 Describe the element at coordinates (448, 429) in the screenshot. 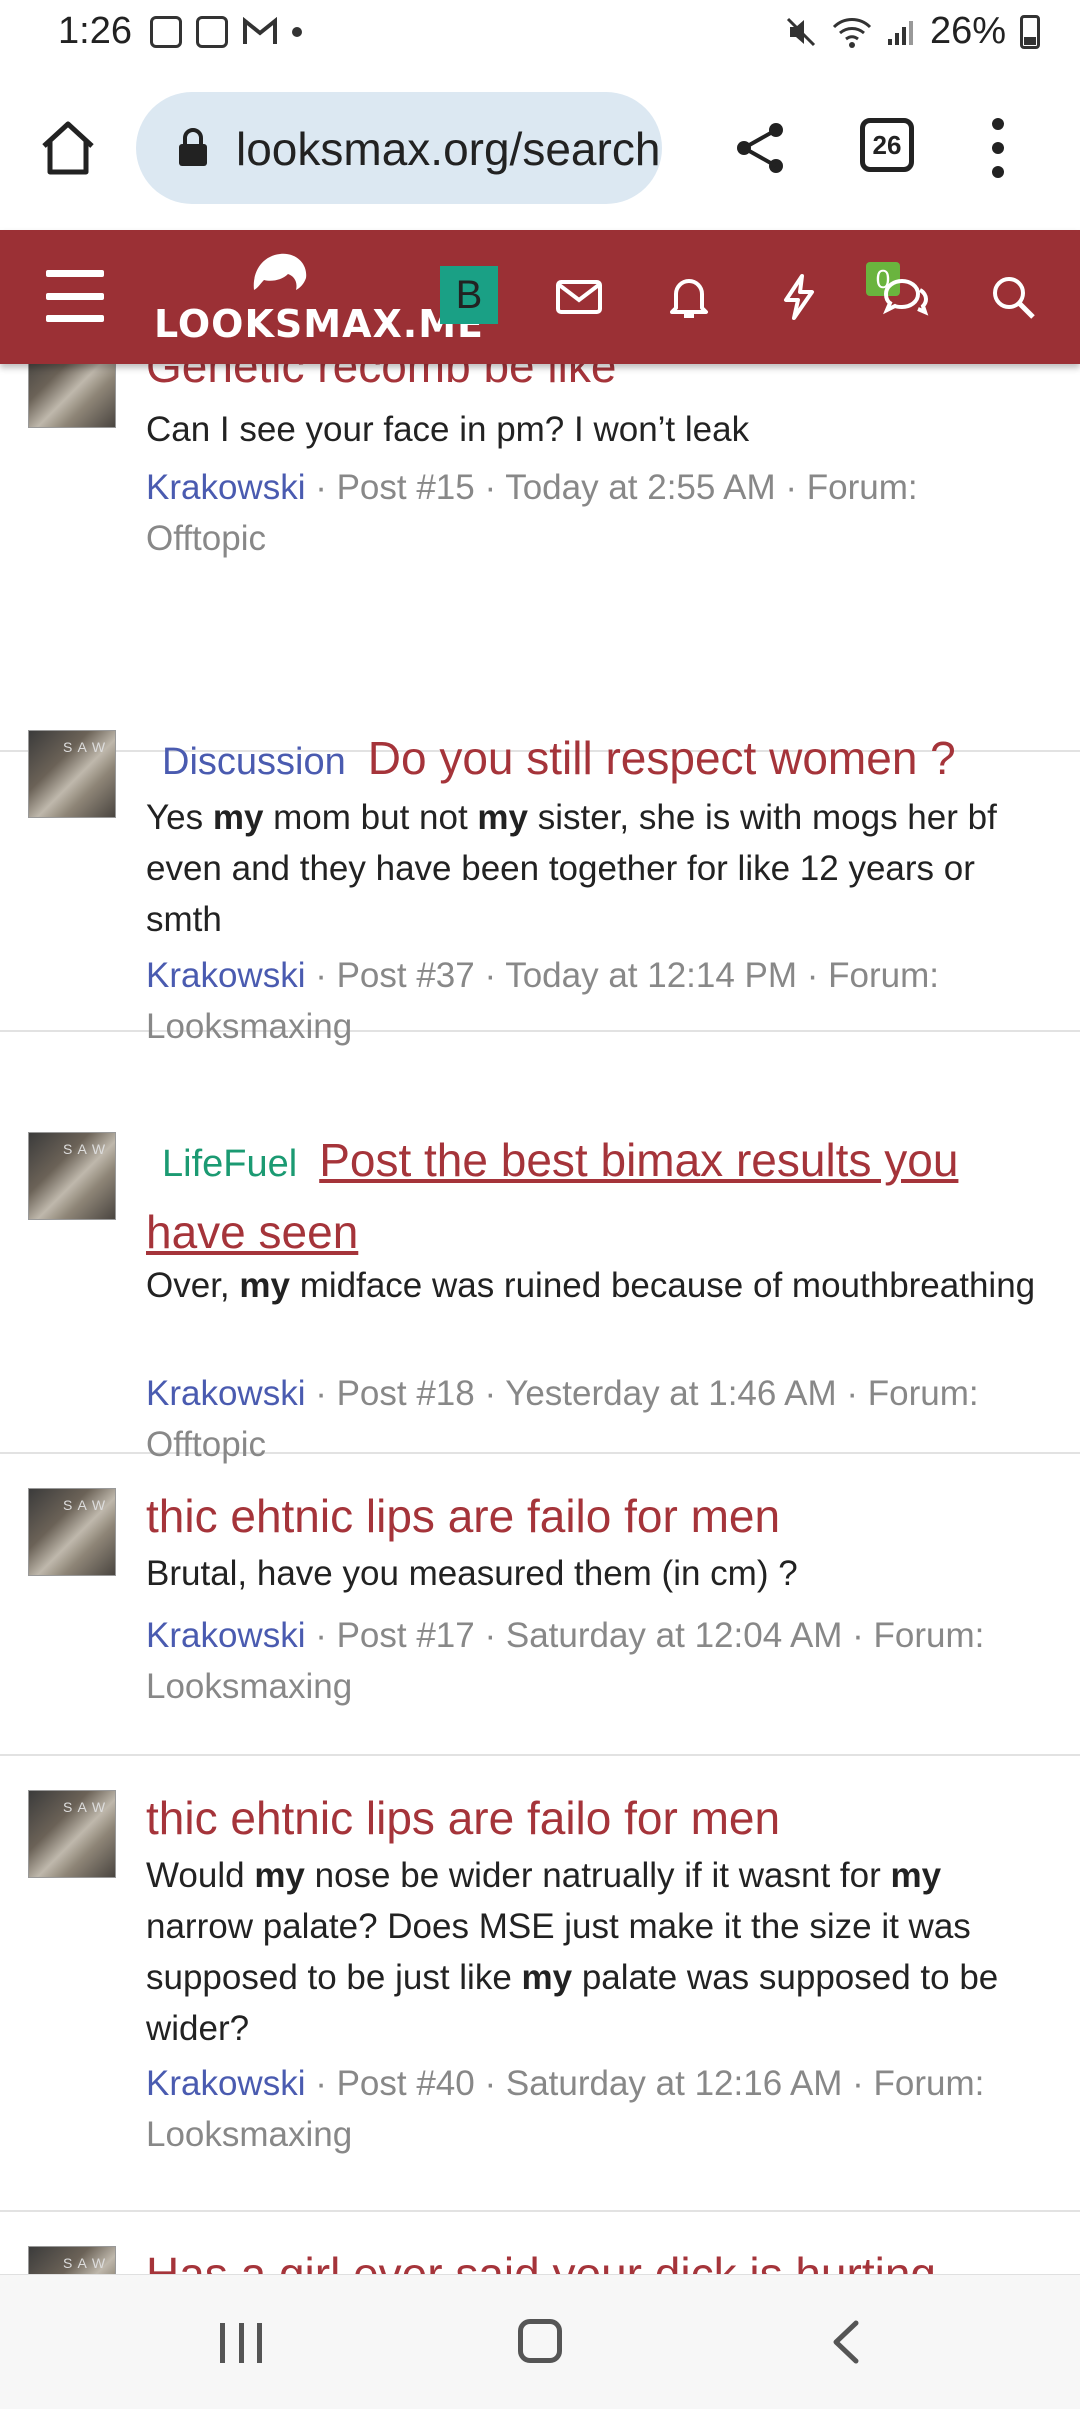

I see `result-snippet: Can I see your face in pm? I won’t leak` at that location.